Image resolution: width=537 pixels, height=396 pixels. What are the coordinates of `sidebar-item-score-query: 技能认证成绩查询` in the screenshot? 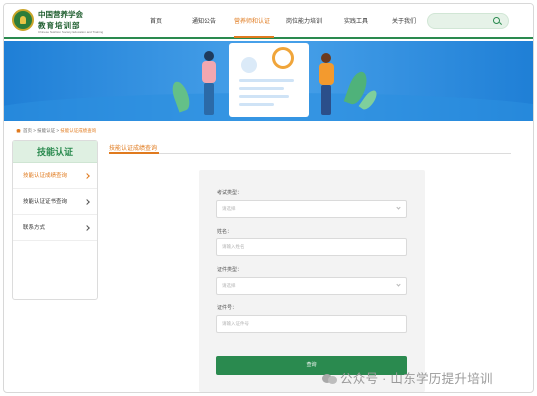 It's located at (55, 176).